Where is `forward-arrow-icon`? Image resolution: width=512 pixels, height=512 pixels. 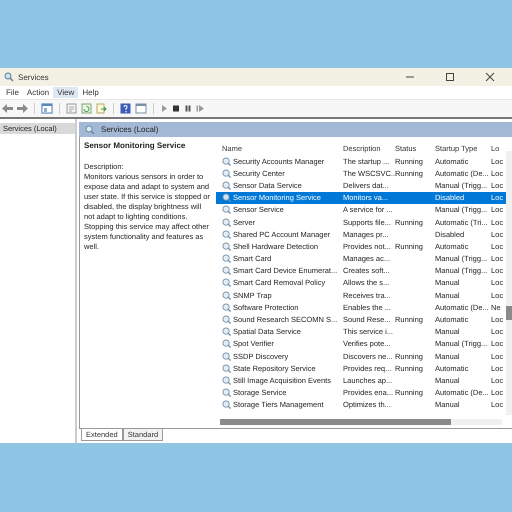
forward-arrow-icon is located at coordinates (22, 108).